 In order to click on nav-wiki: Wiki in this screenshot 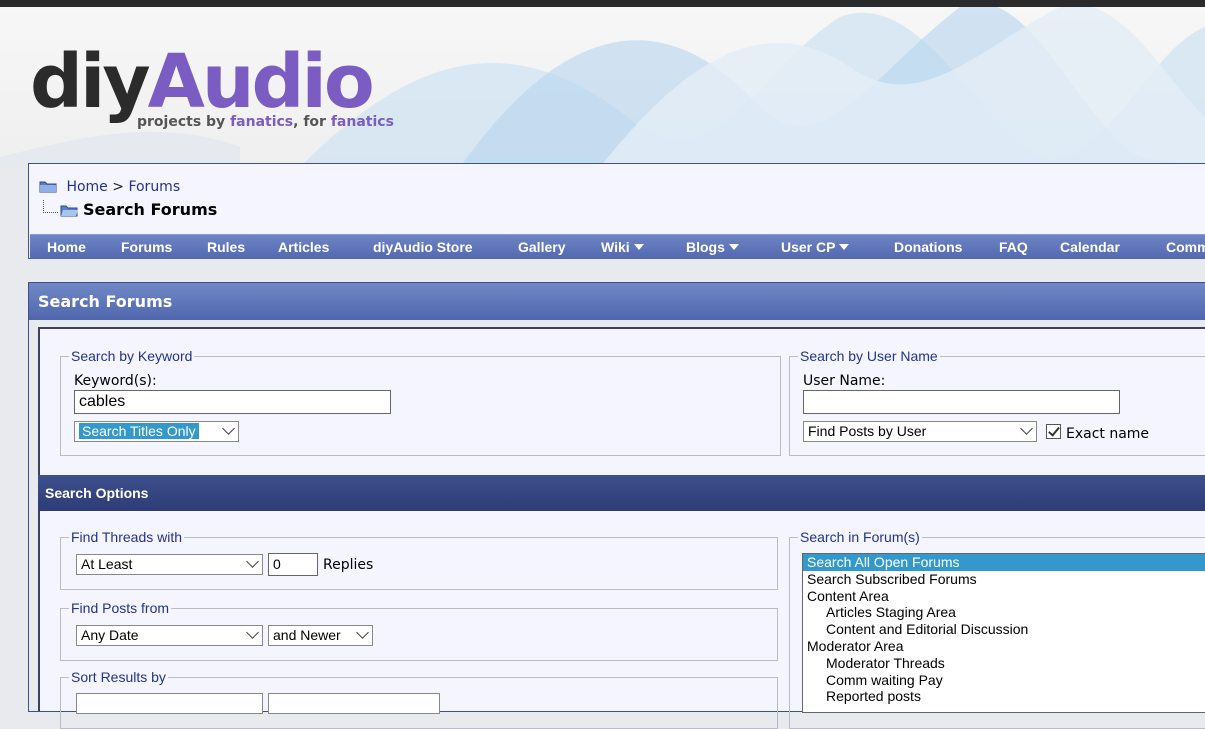, I will do `click(622, 247)`.